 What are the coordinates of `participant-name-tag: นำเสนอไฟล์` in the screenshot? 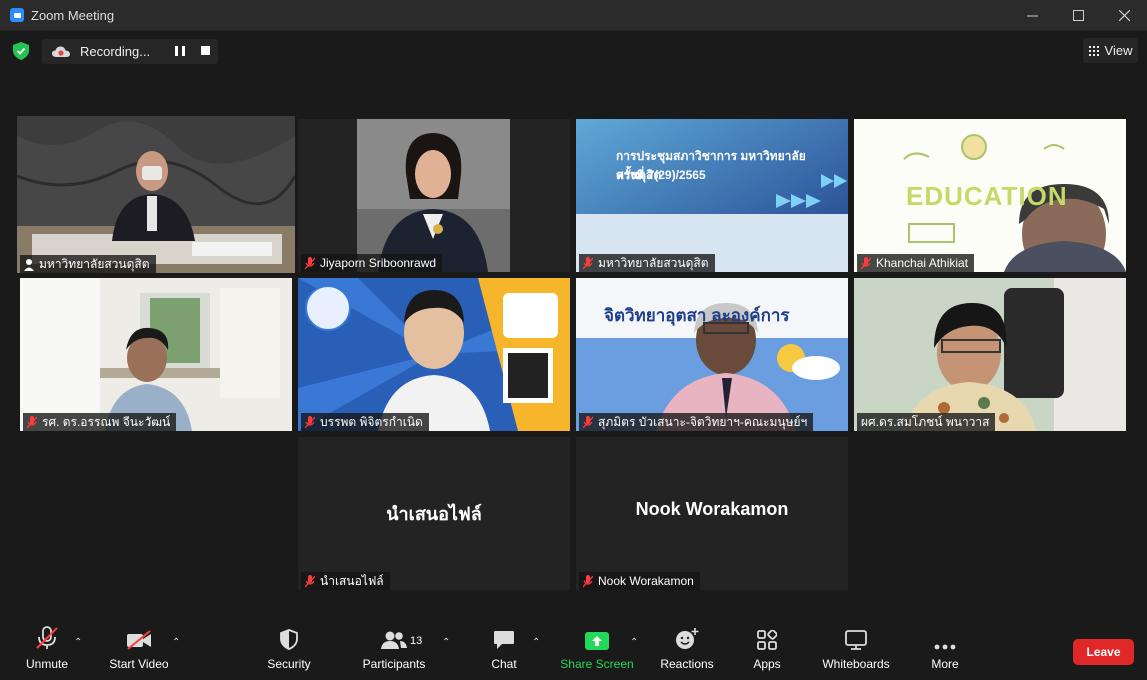 It's located at (345, 581).